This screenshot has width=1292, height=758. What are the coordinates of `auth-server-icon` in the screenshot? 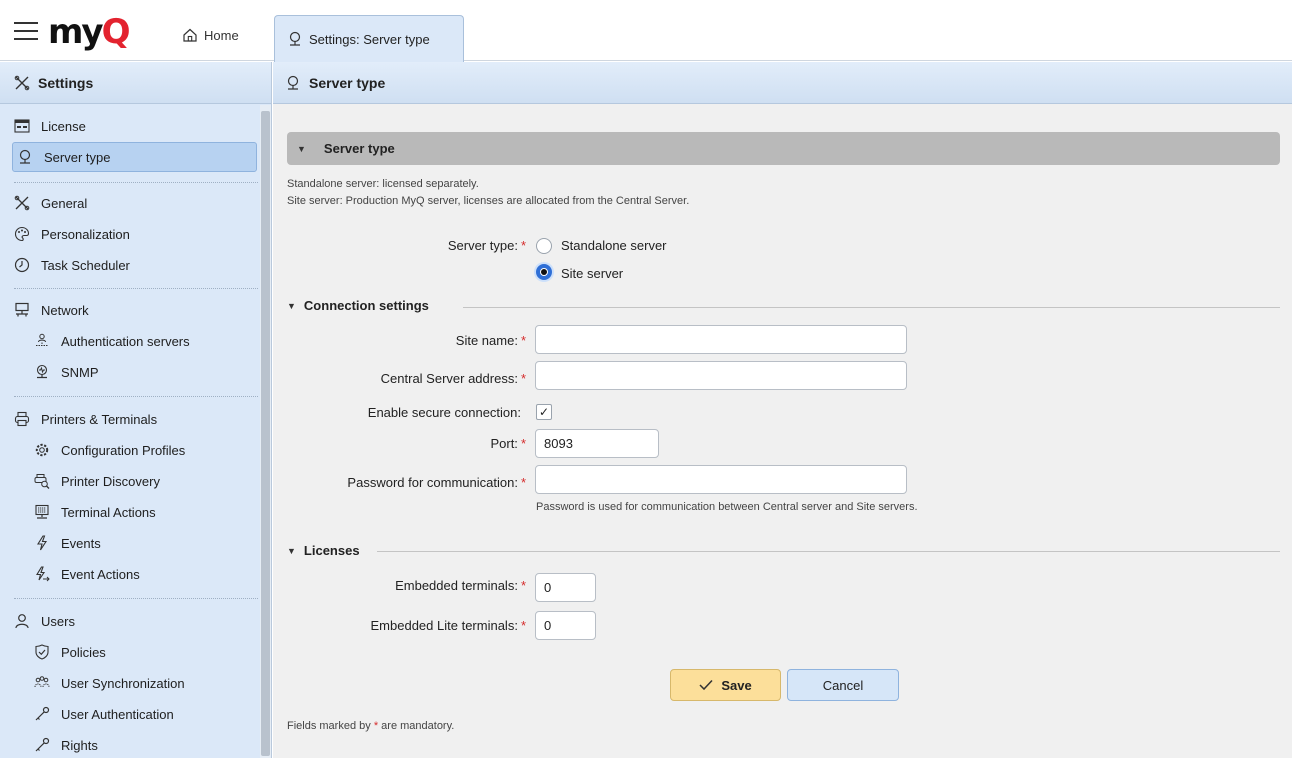 It's located at (42, 341).